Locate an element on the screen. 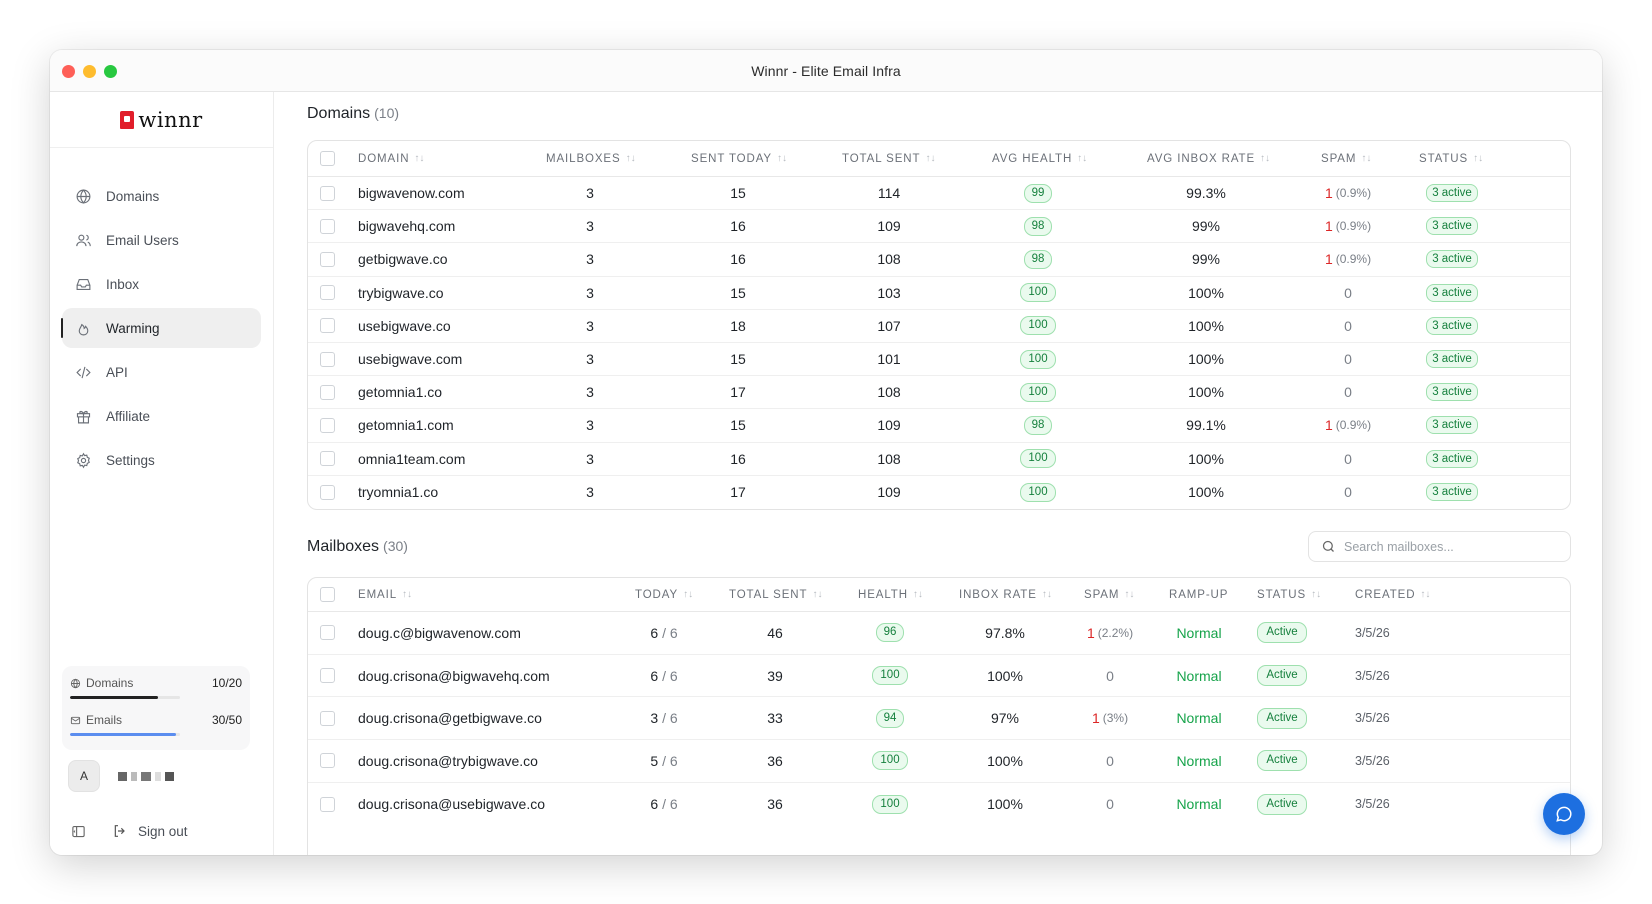 The width and height of the screenshot is (1652, 904). sidebar-item-affiliate: Affiliate is located at coordinates (161, 416).